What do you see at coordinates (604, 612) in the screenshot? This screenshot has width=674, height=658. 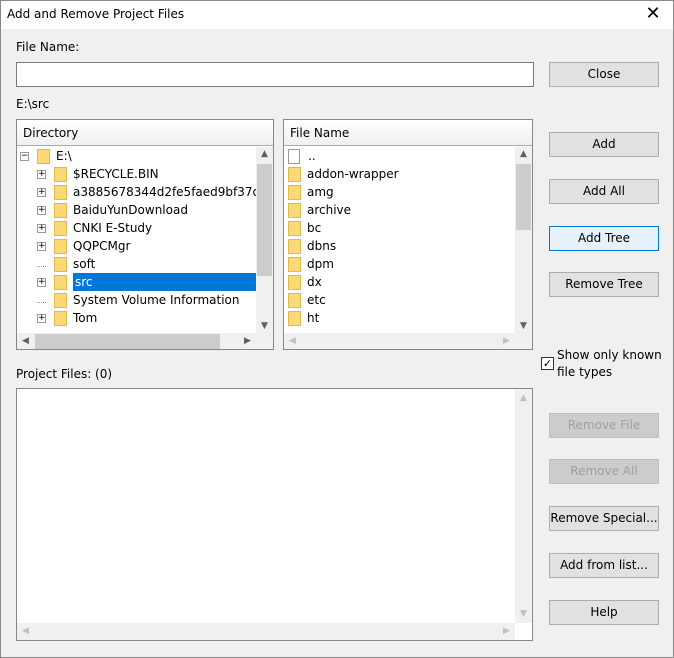 I see `help-button: Help` at bounding box center [604, 612].